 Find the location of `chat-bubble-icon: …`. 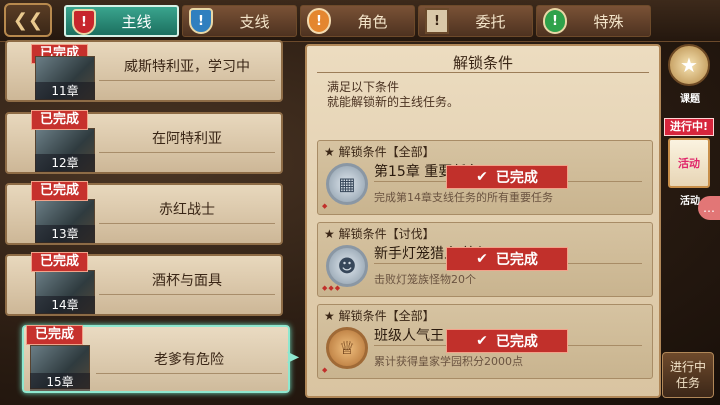

chat-bubble-icon: … is located at coordinates (709, 208).